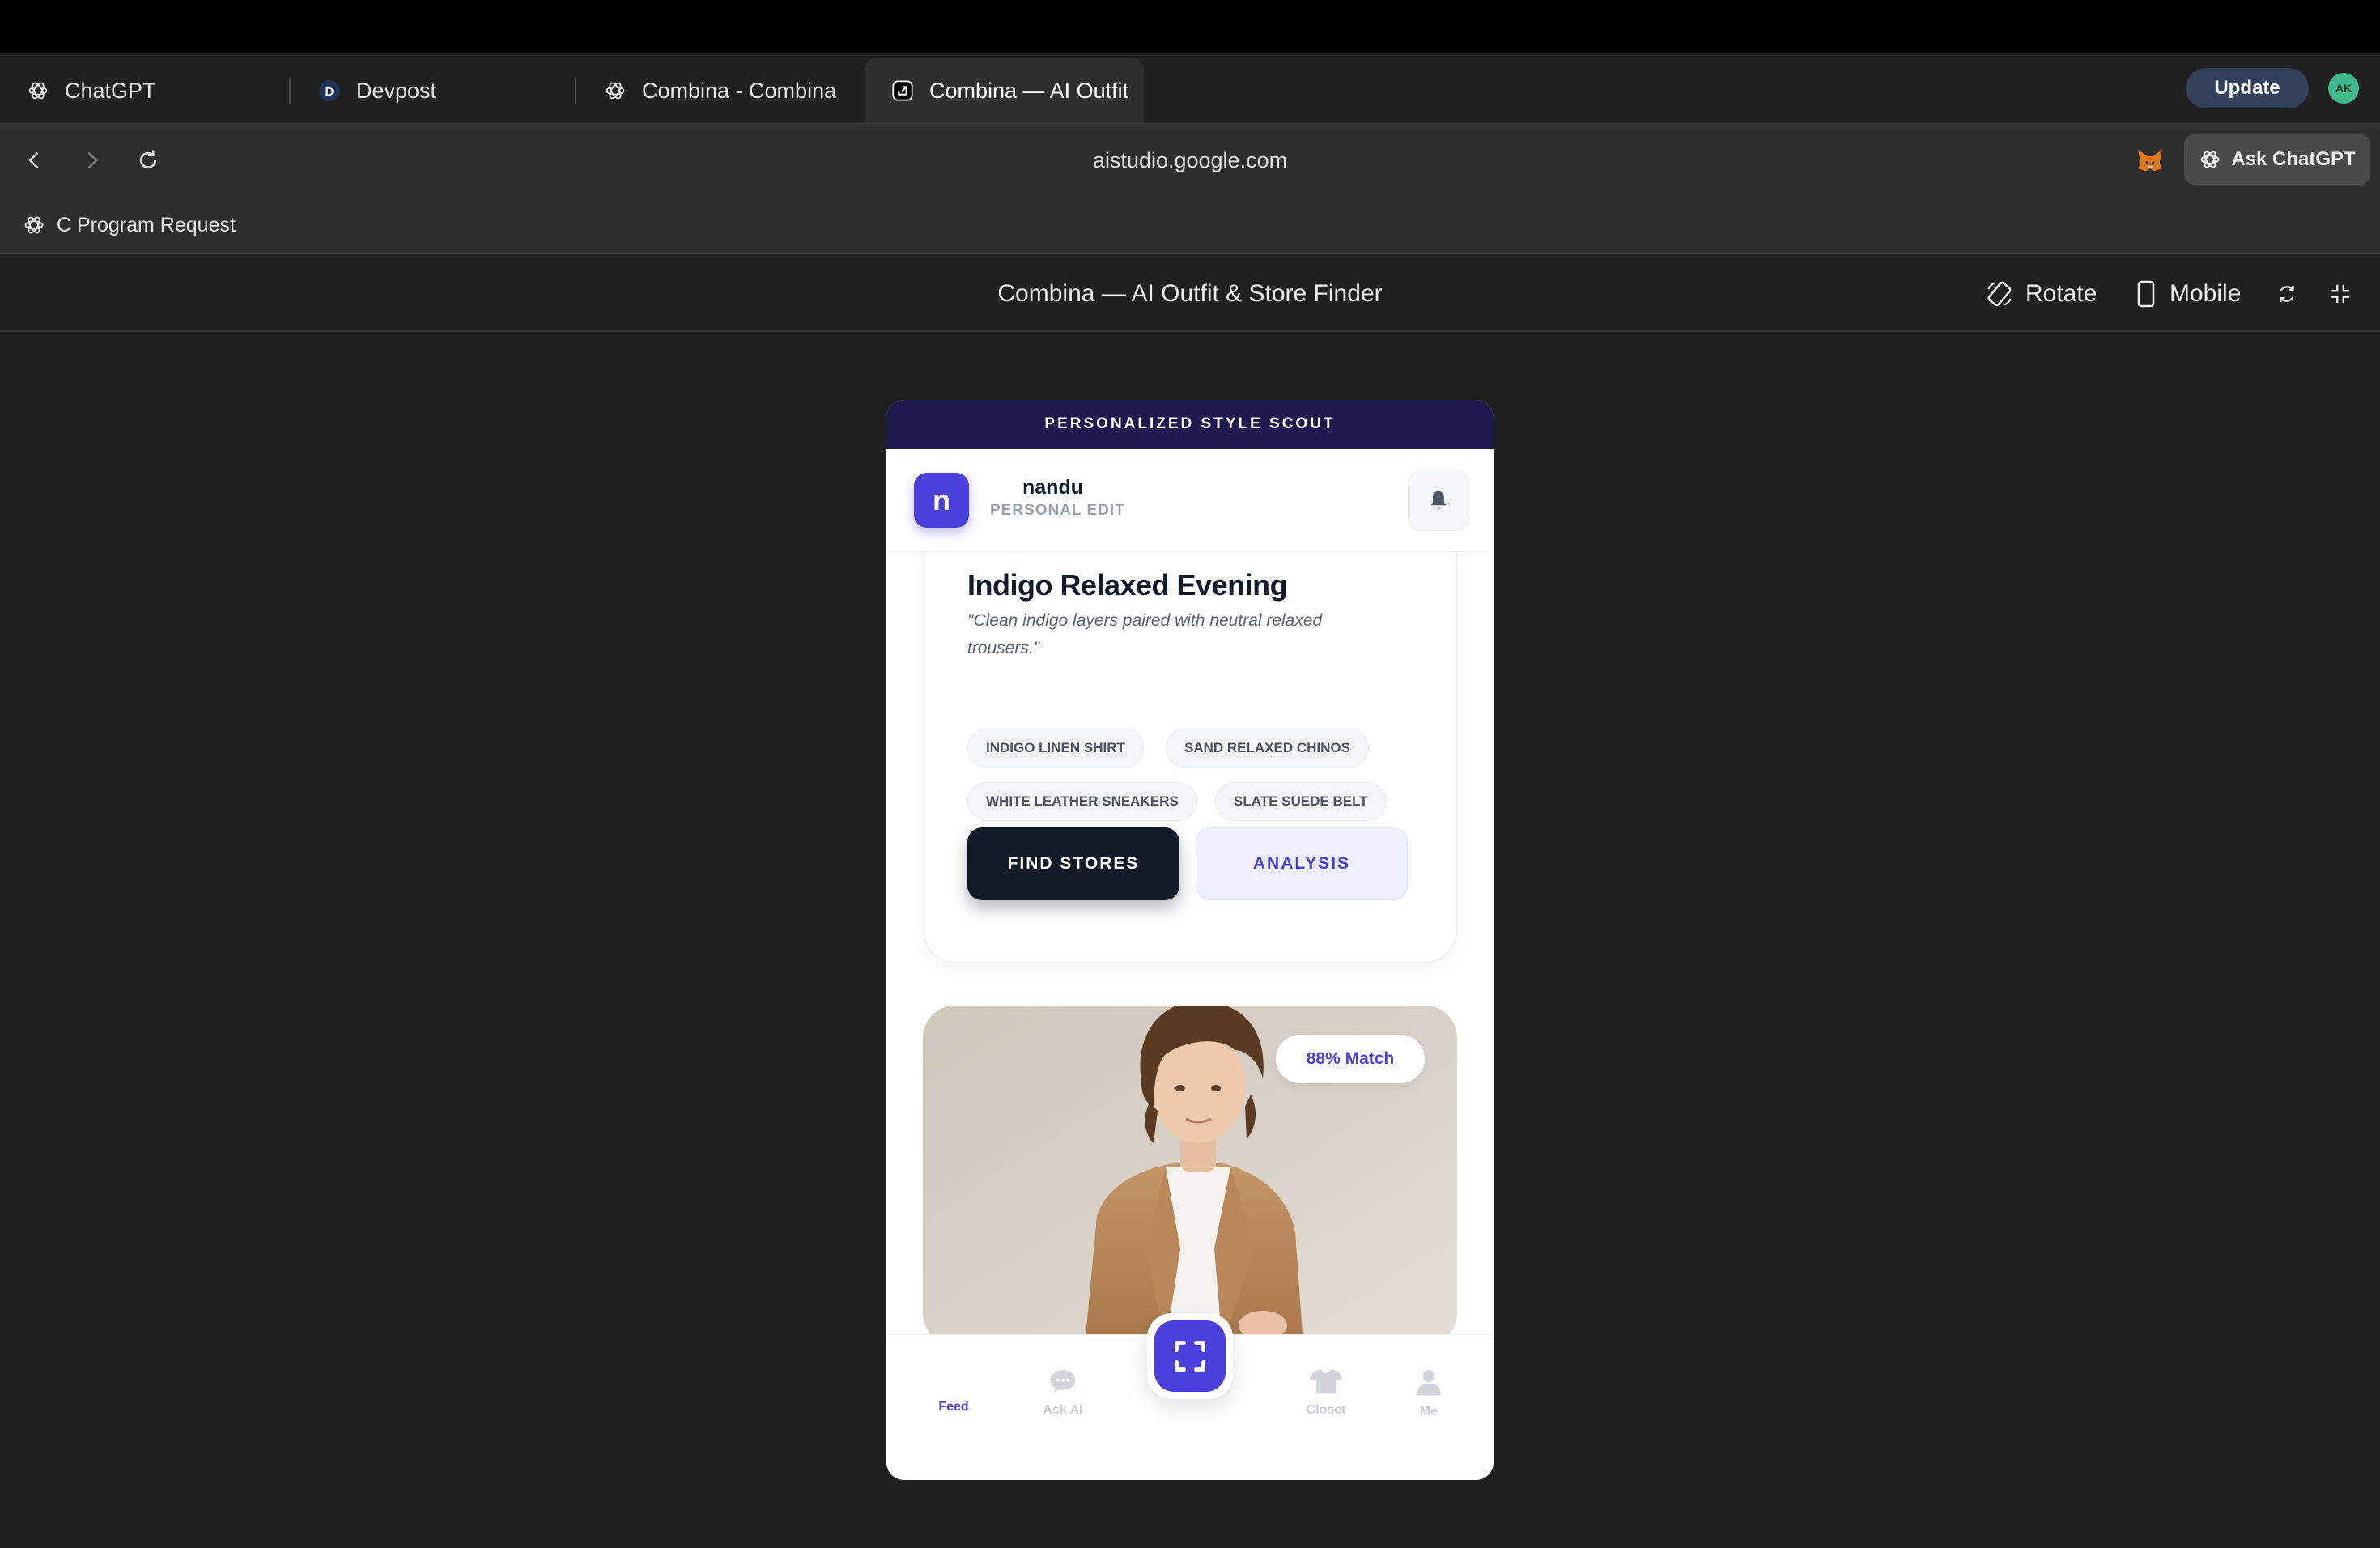 Image resolution: width=2380 pixels, height=1548 pixels. Describe the element at coordinates (954, 1407) in the screenshot. I see `nav-feed-label: Feed` at that location.